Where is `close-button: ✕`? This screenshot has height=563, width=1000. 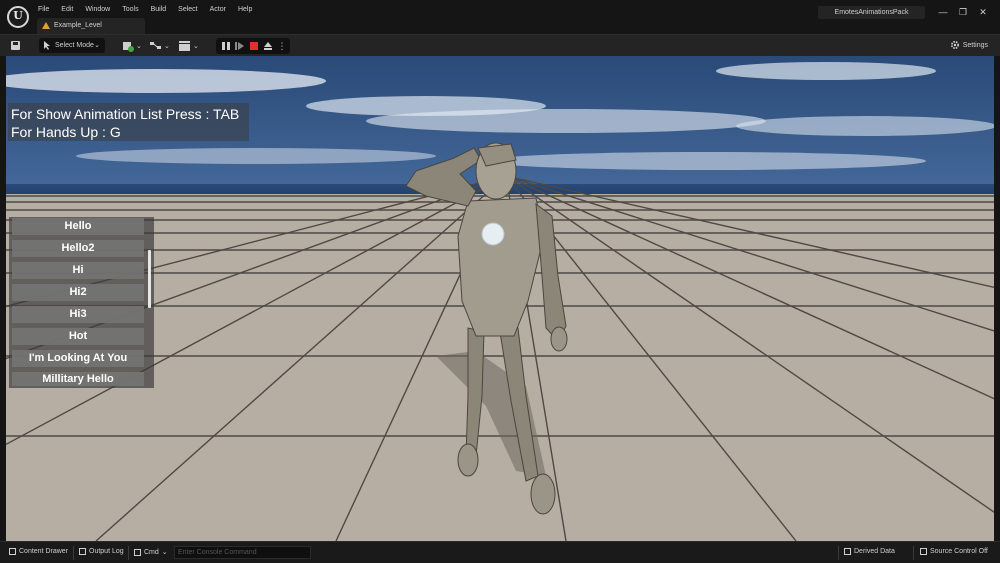
close-button: ✕ is located at coordinates (983, 12).